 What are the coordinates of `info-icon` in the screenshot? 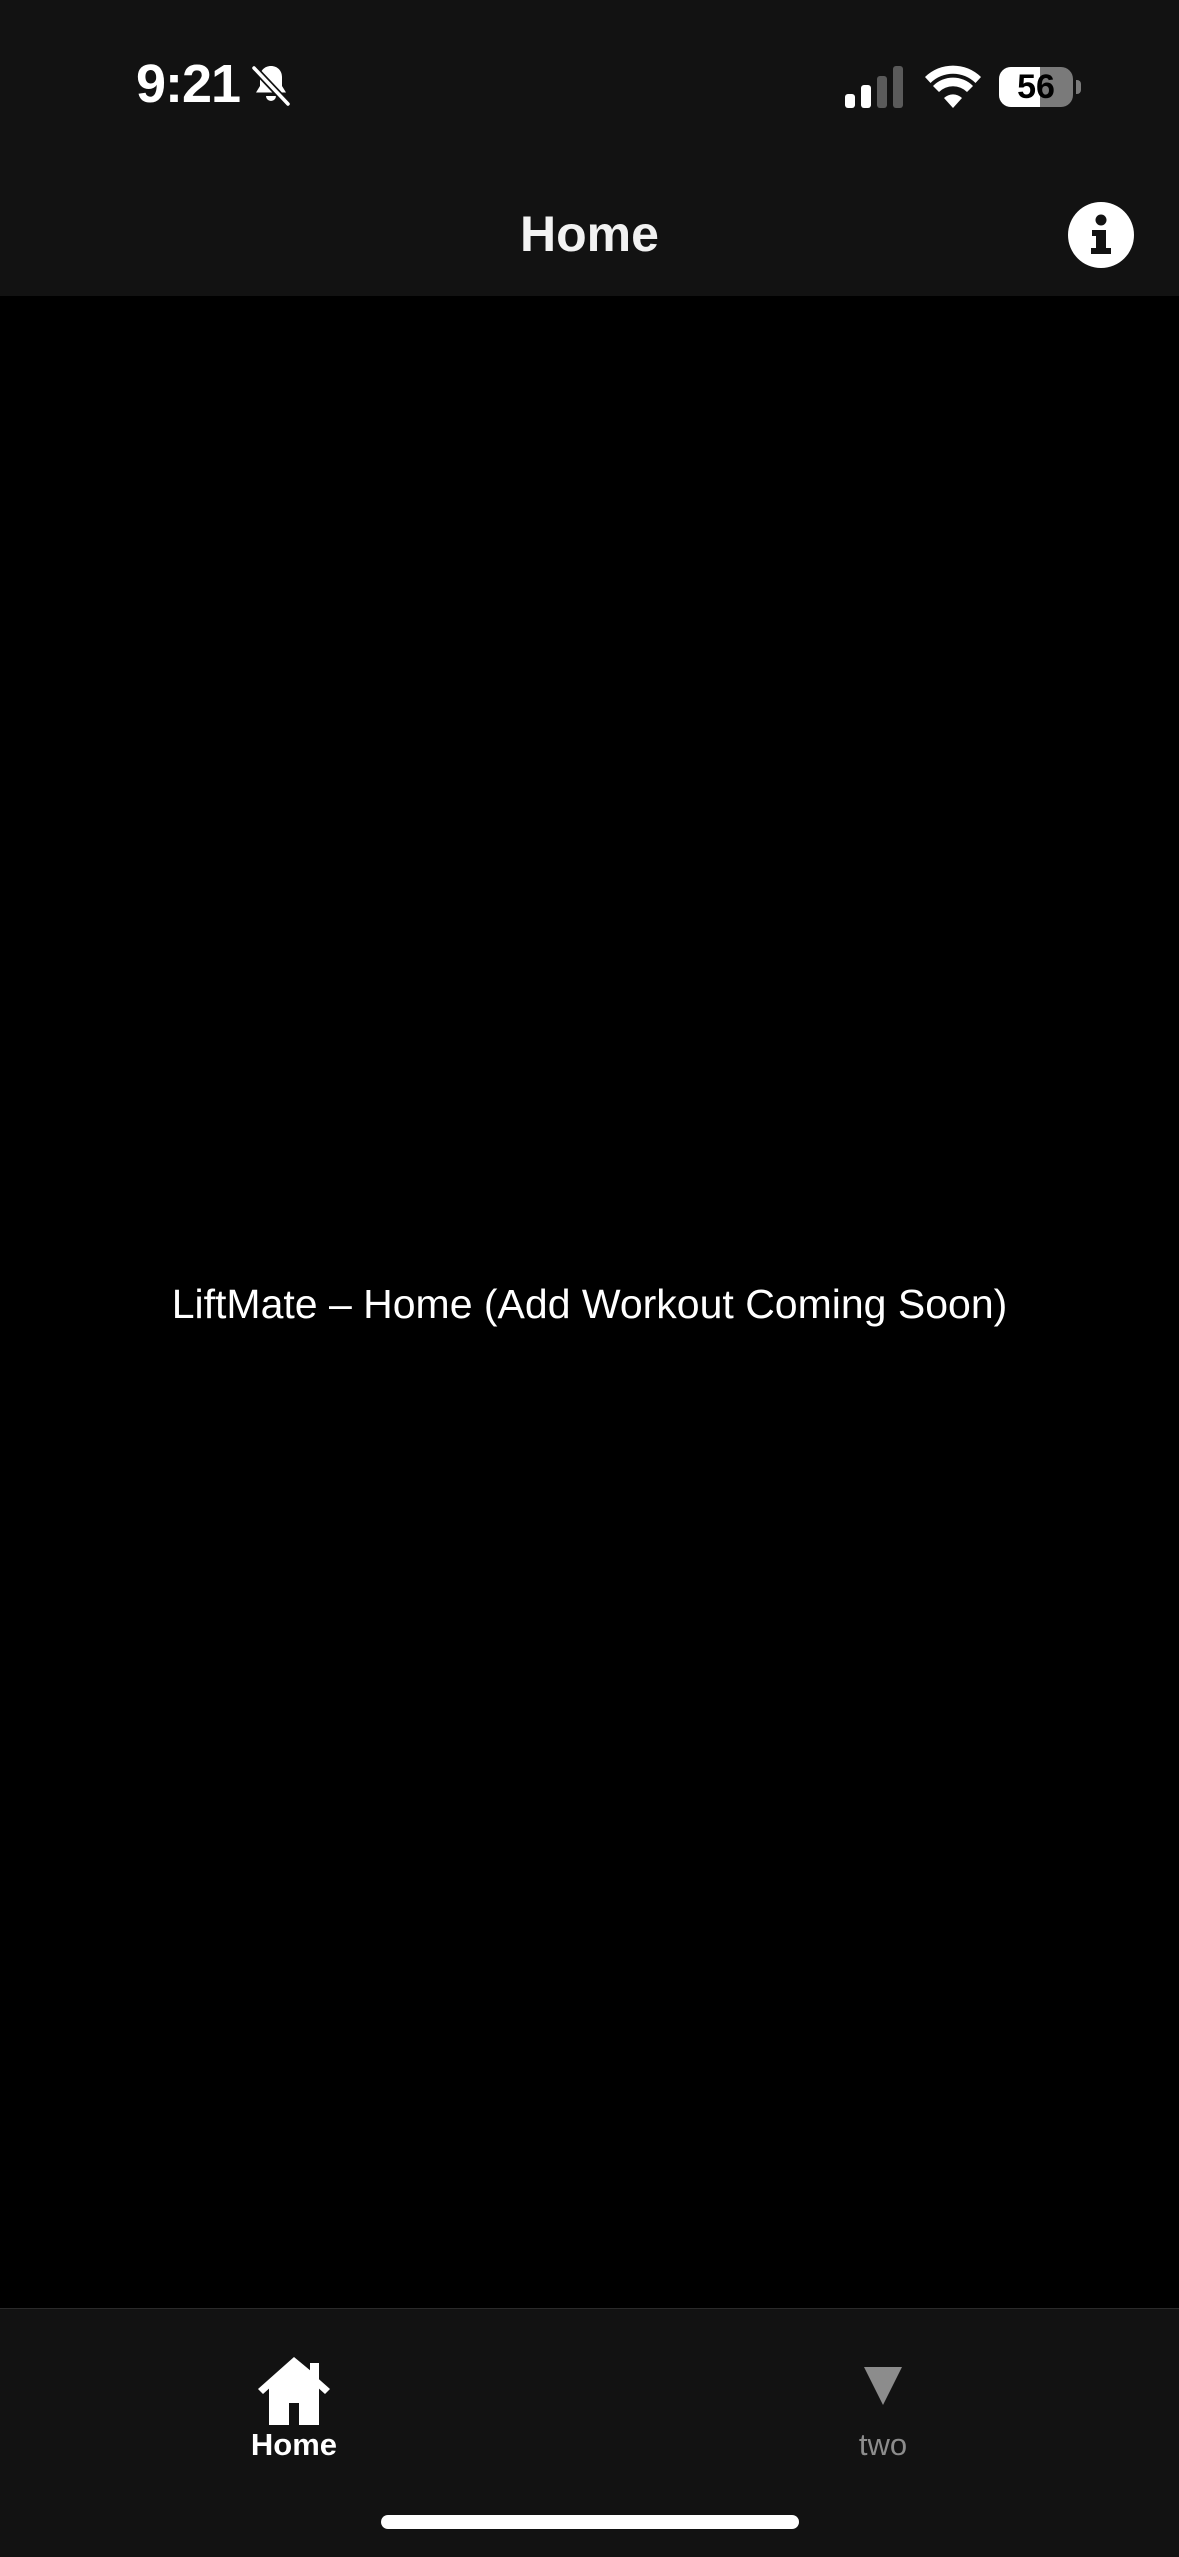 It's located at (1101, 234).